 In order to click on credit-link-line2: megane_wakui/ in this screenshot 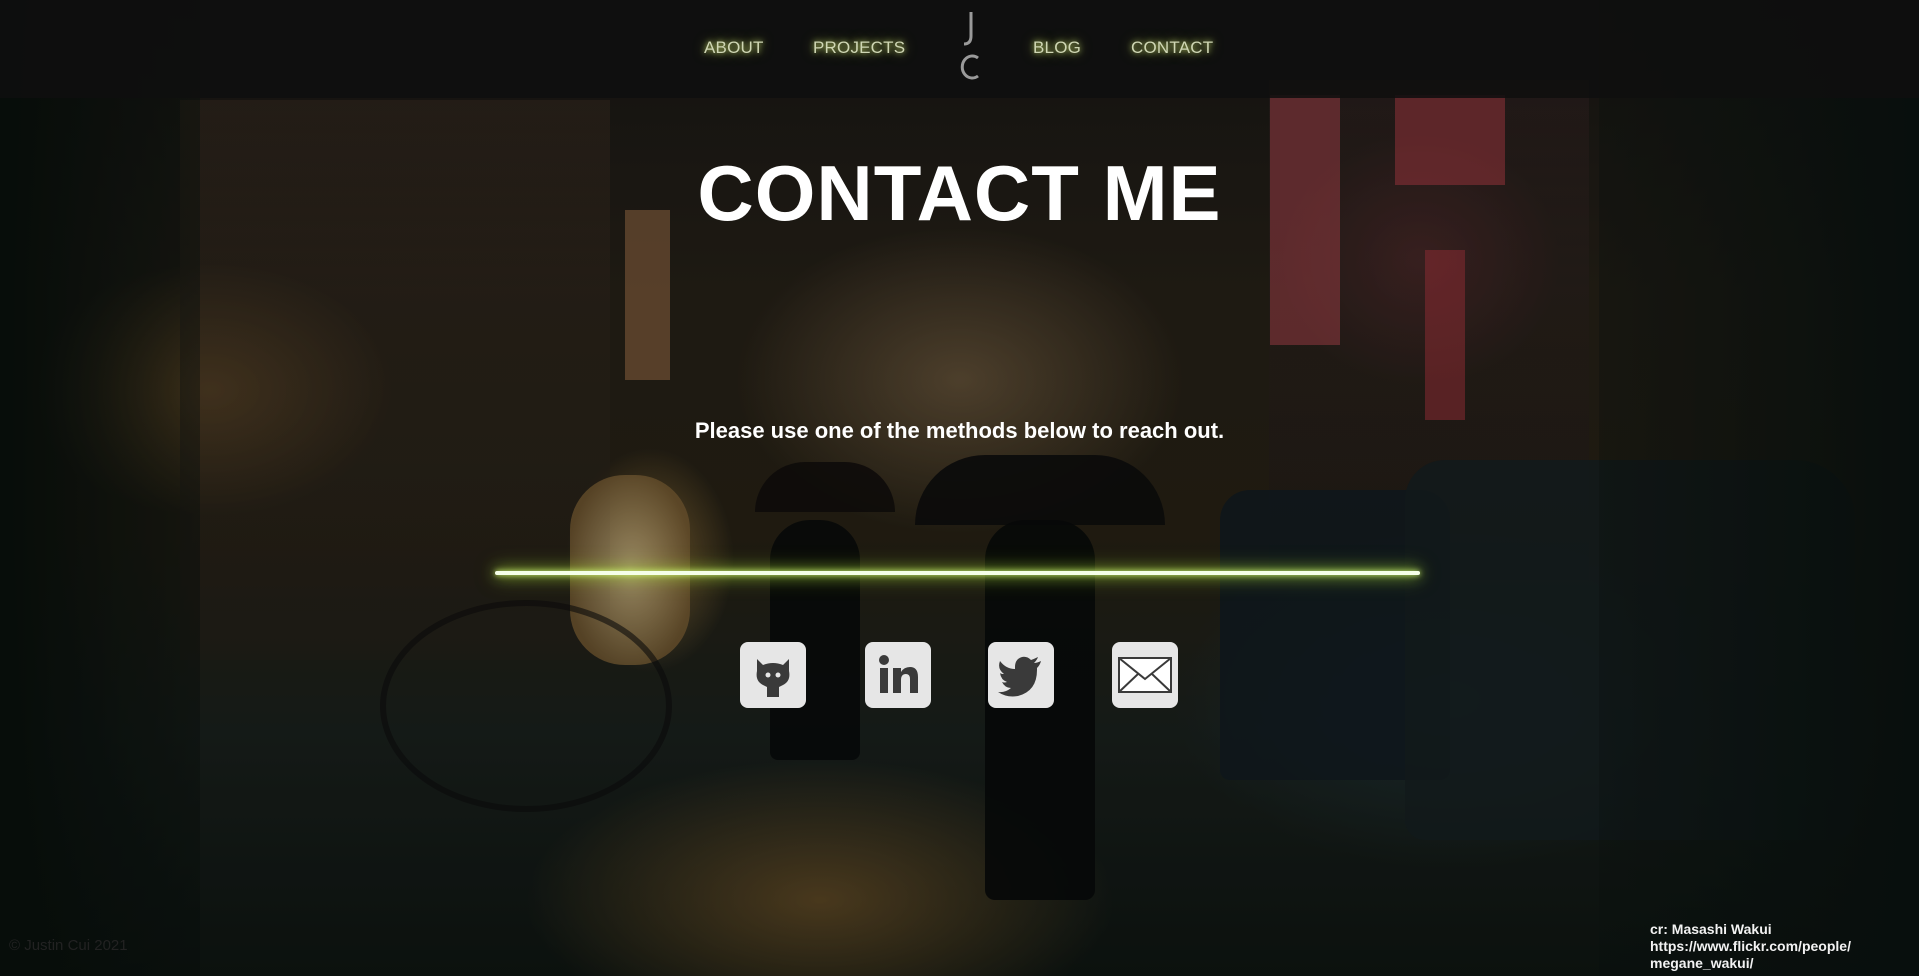, I will do `click(1702, 963)`.